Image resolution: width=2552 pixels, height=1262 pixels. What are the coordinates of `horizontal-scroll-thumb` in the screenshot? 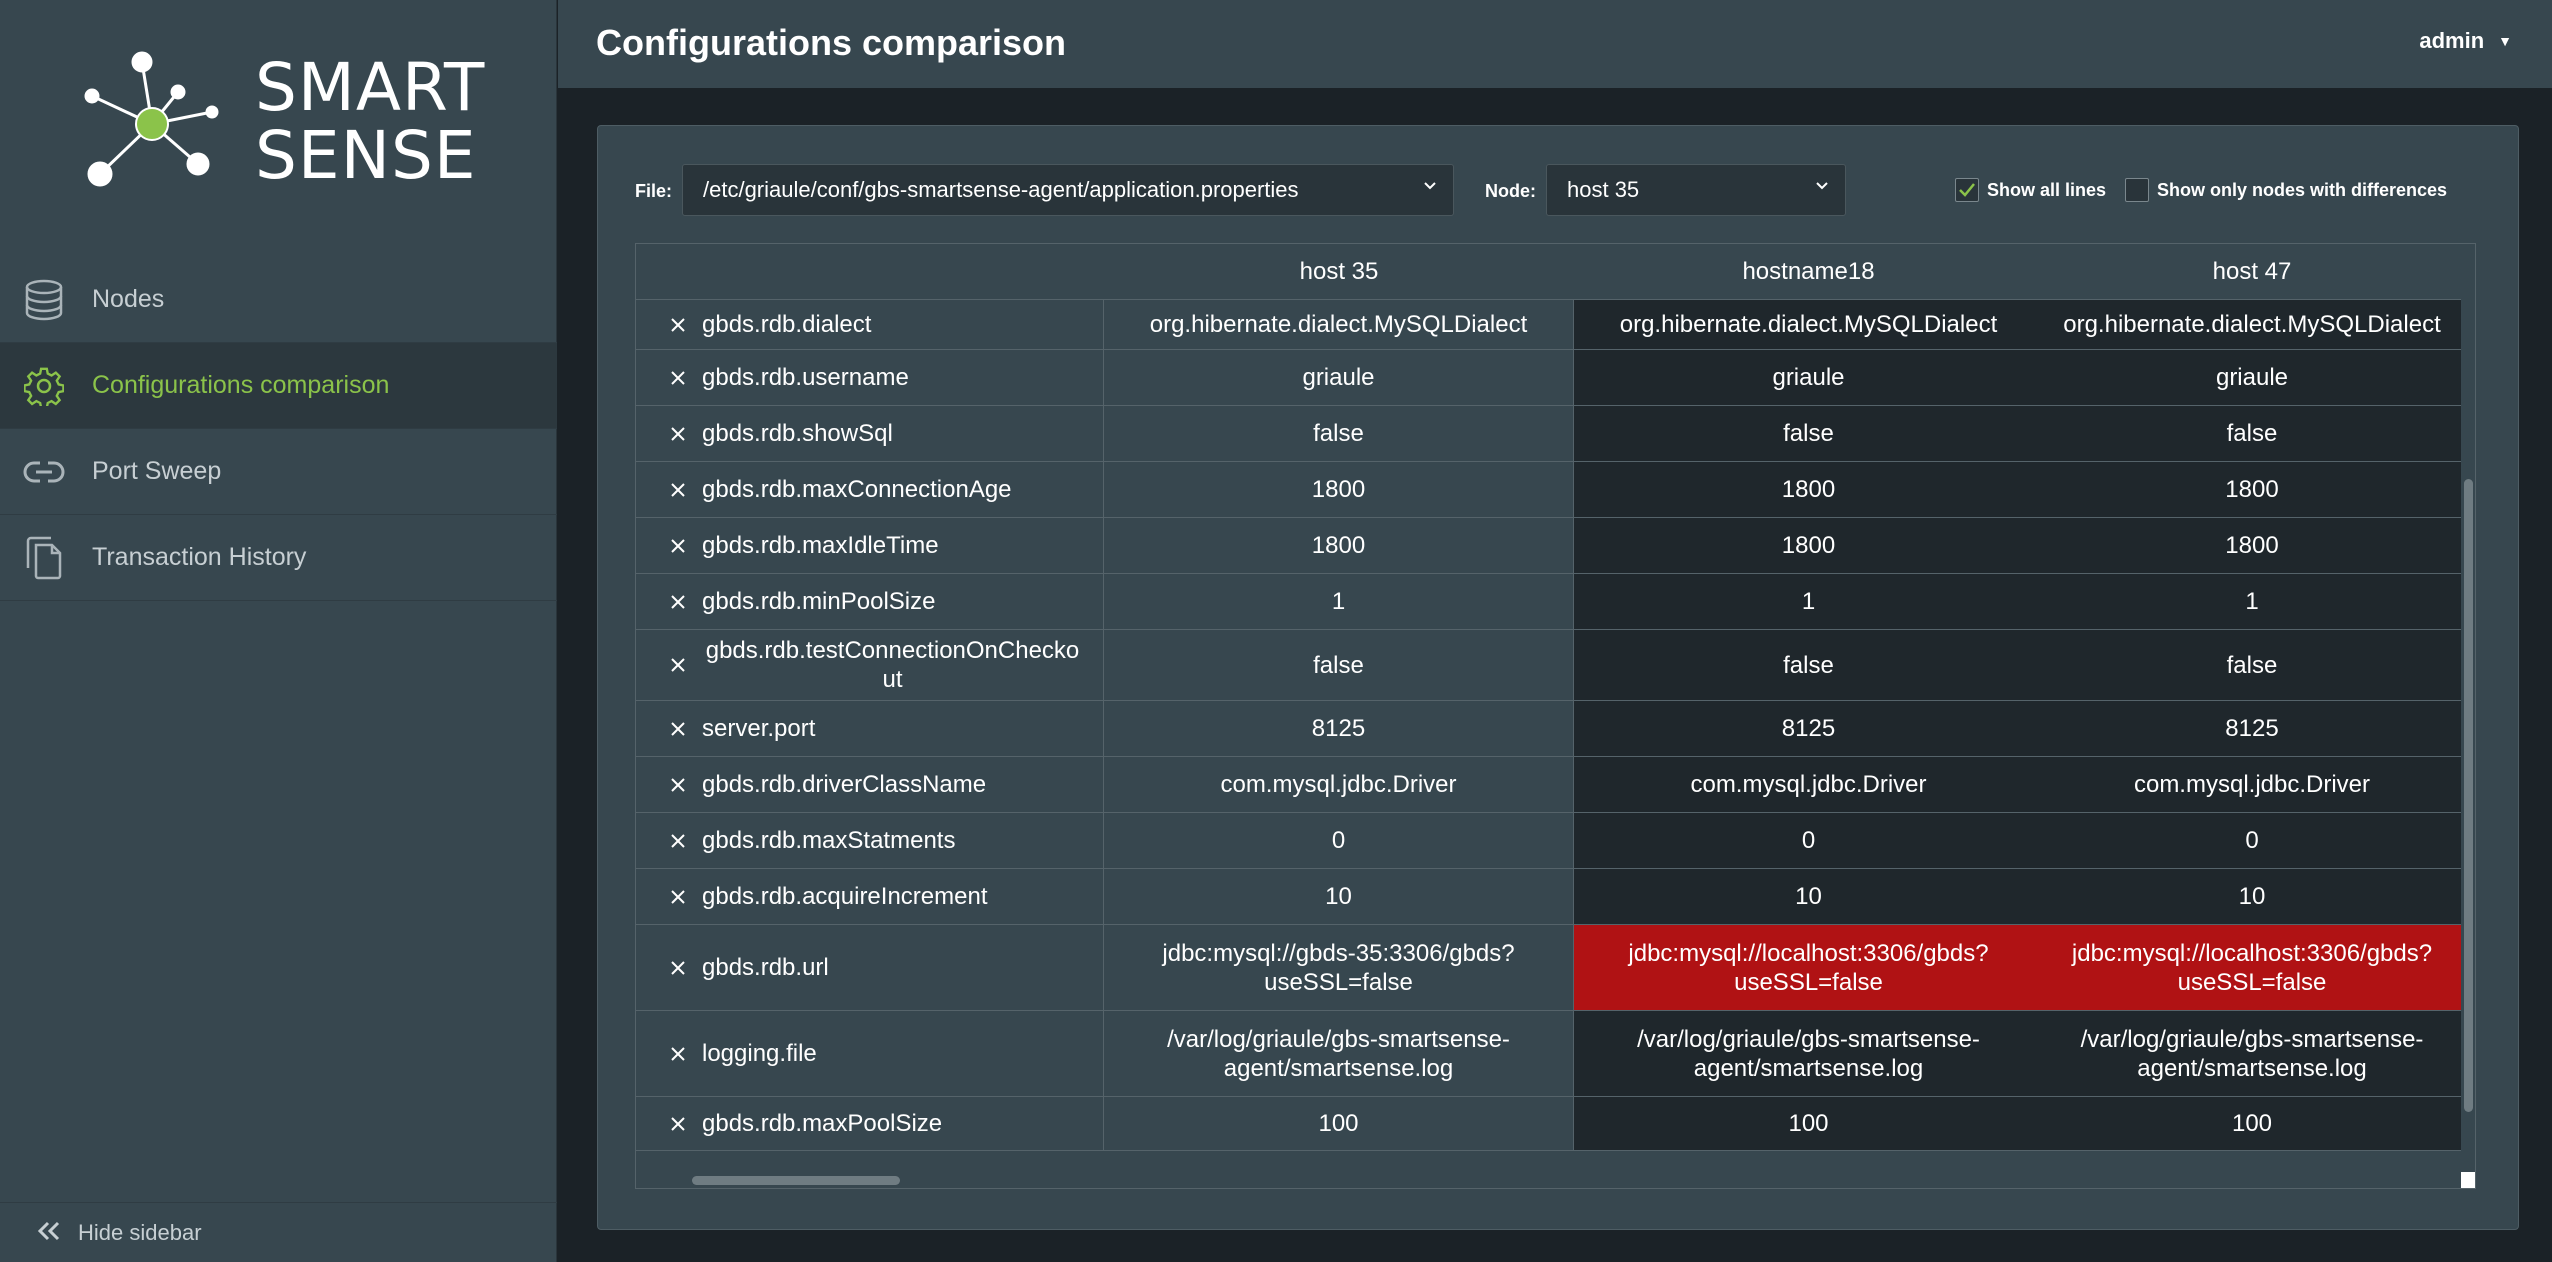 It's located at (796, 1180).